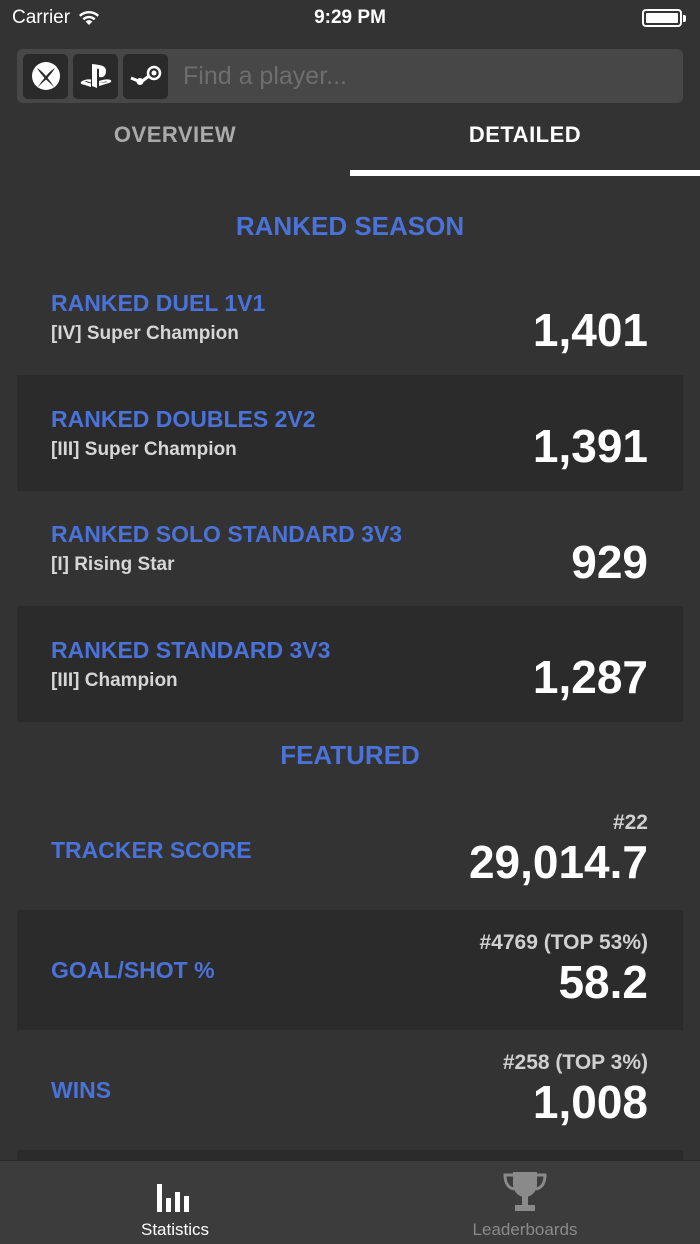  Describe the element at coordinates (173, 1198) in the screenshot. I see `bar-chart-icon` at that location.